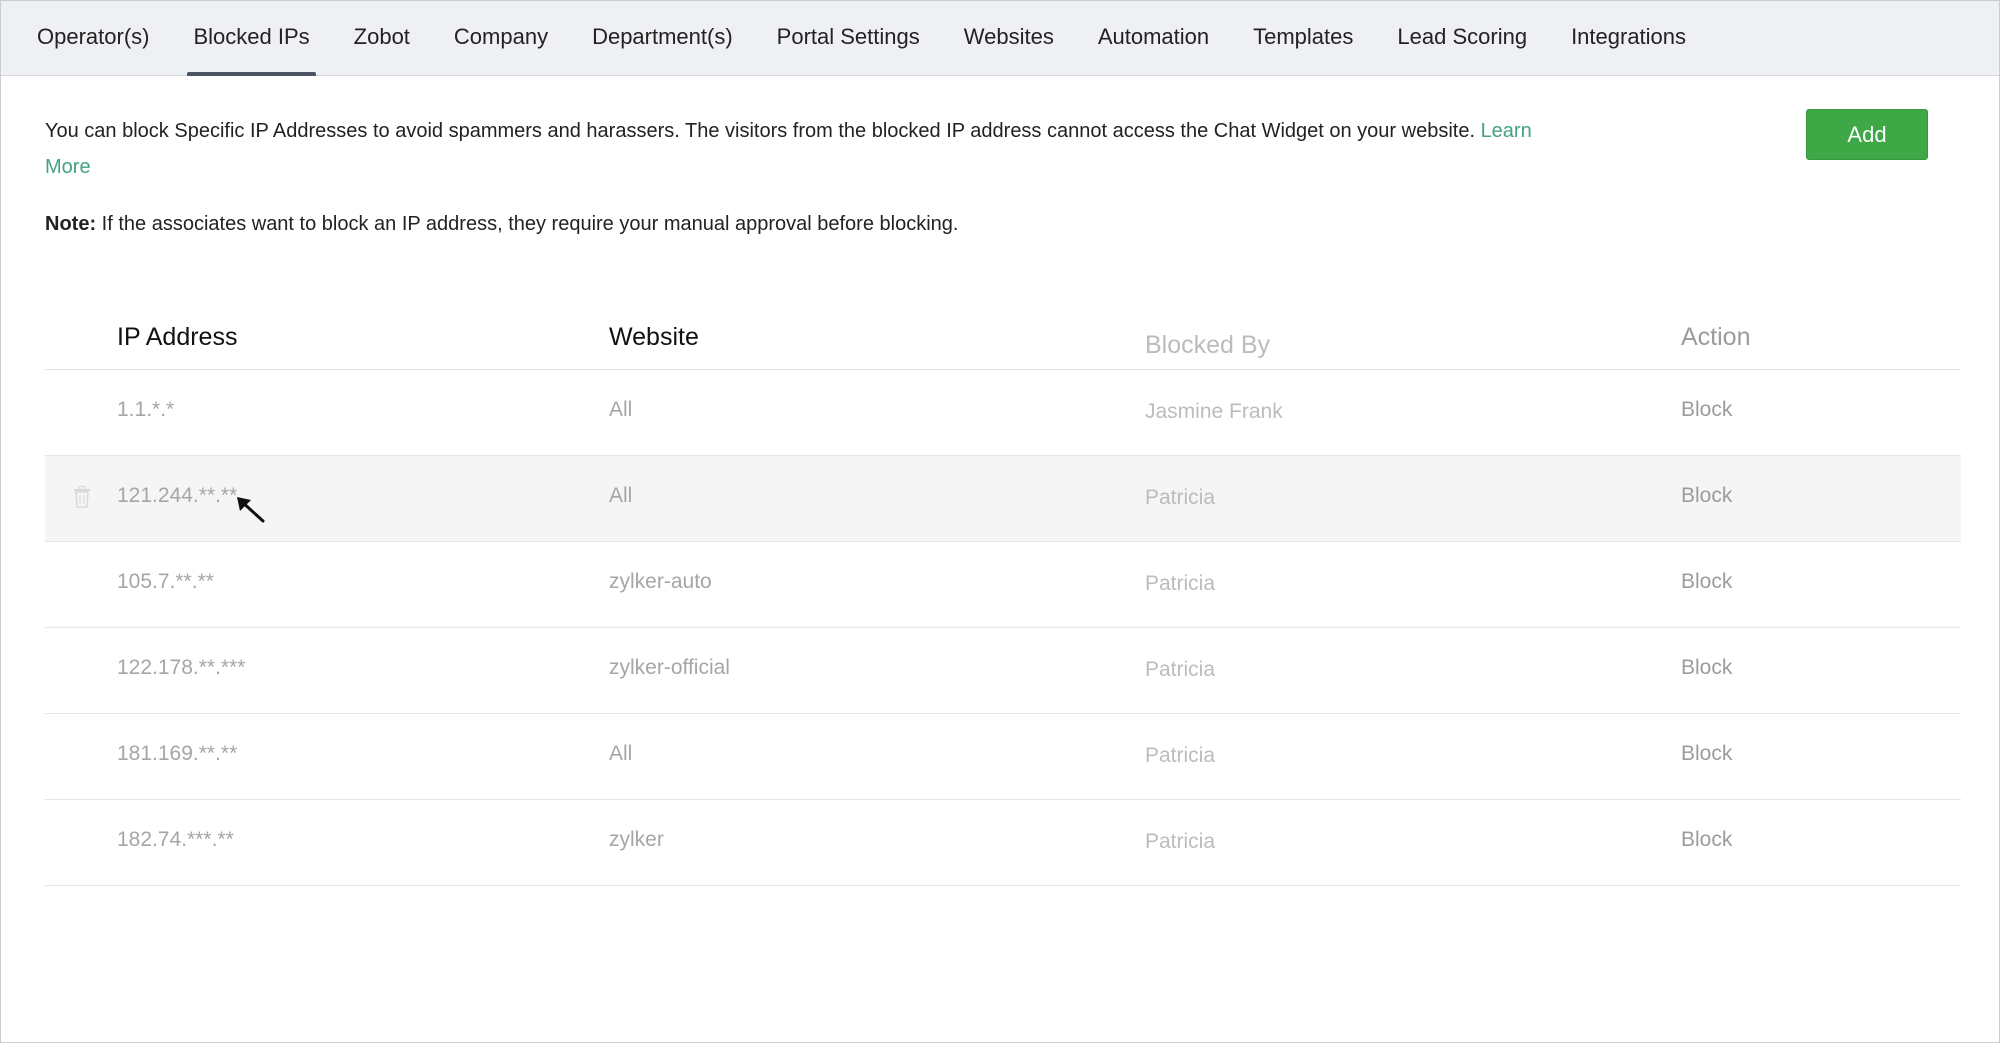 The width and height of the screenshot is (2000, 1043). Describe the element at coordinates (660, 581) in the screenshot. I see `website-cell: zylker-auto` at that location.